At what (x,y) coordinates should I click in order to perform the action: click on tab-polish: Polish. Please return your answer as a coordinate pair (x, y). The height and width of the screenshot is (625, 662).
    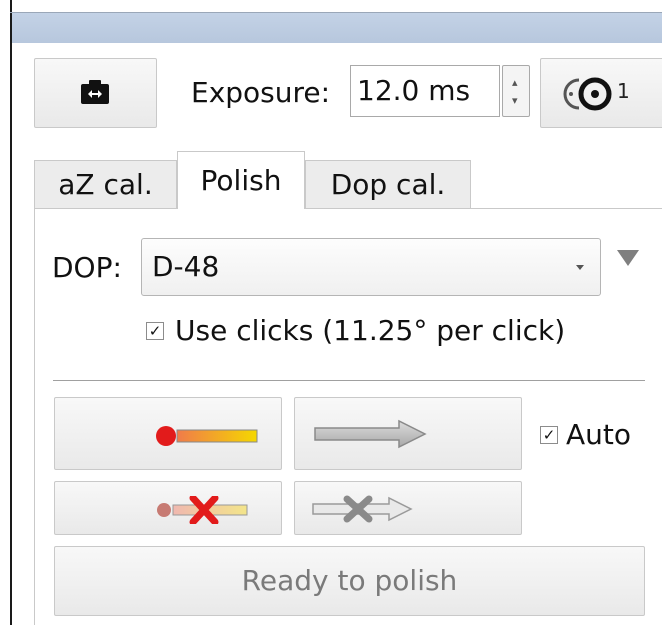
    Looking at the image, I should click on (241, 180).